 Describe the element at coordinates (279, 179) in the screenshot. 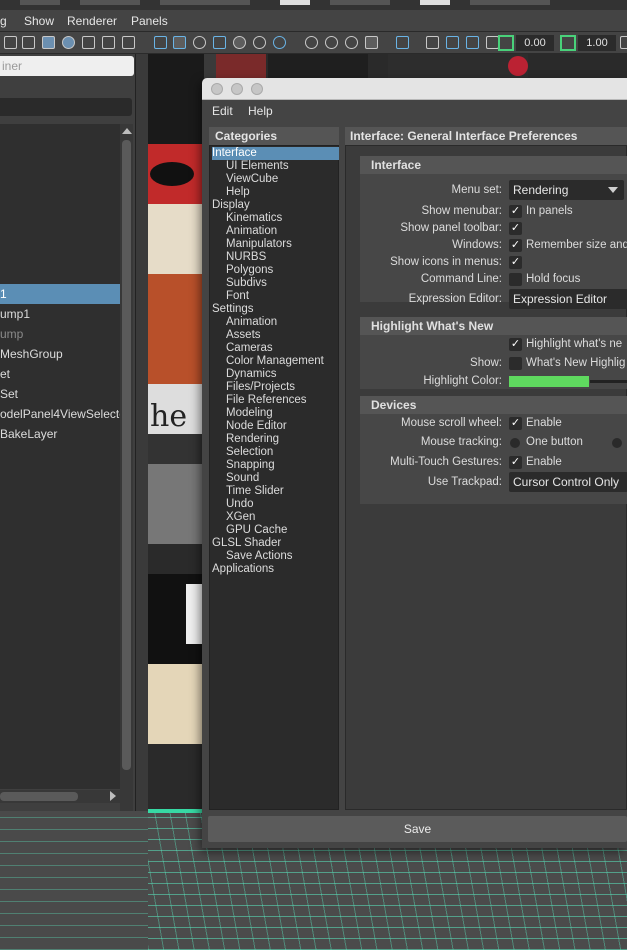

I see `category-item: ViewCube` at that location.